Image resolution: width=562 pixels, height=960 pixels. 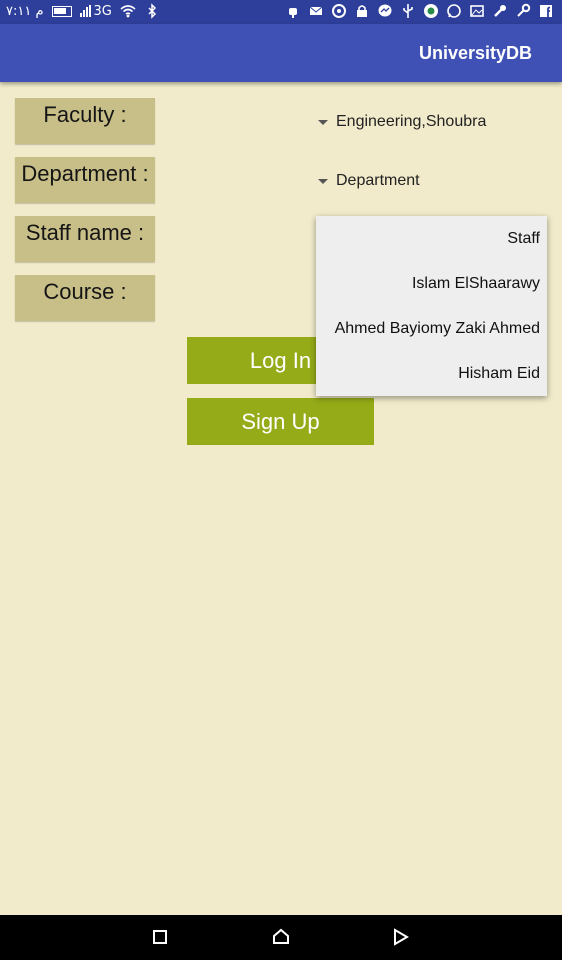 I want to click on recents-icon, so click(x=160, y=937).